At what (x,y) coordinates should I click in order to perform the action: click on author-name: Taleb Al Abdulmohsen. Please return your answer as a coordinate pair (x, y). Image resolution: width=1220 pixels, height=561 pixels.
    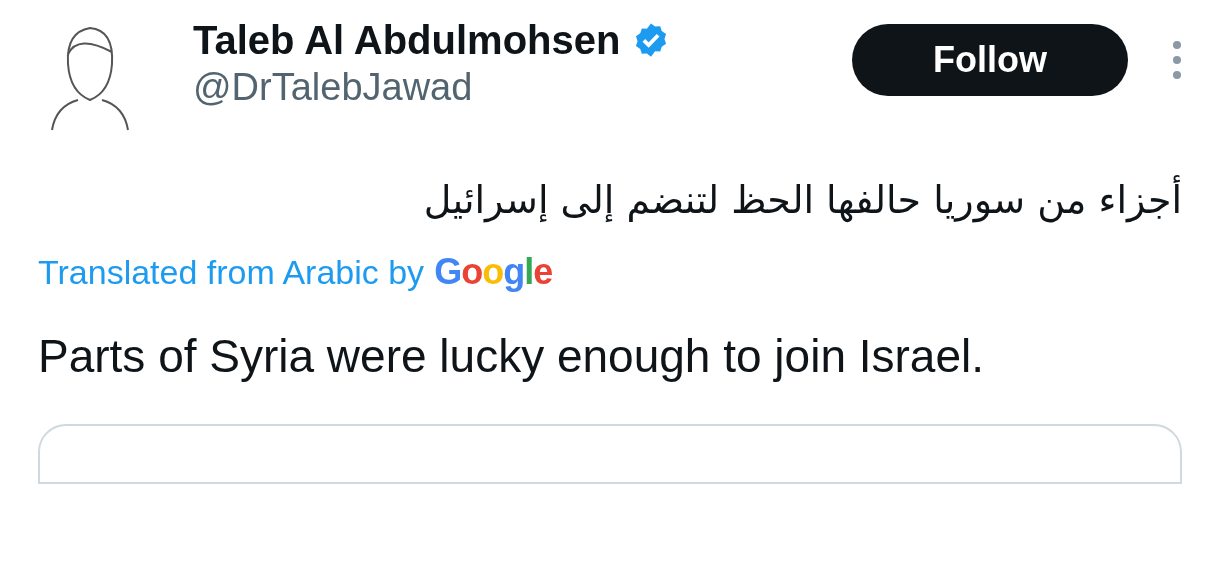
    Looking at the image, I should click on (407, 40).